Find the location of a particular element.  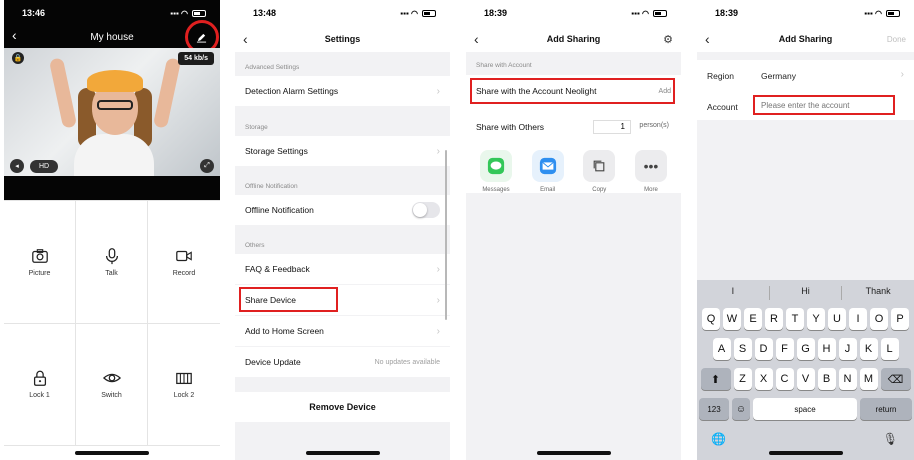

share-more: ••• More is located at coordinates (650, 171).